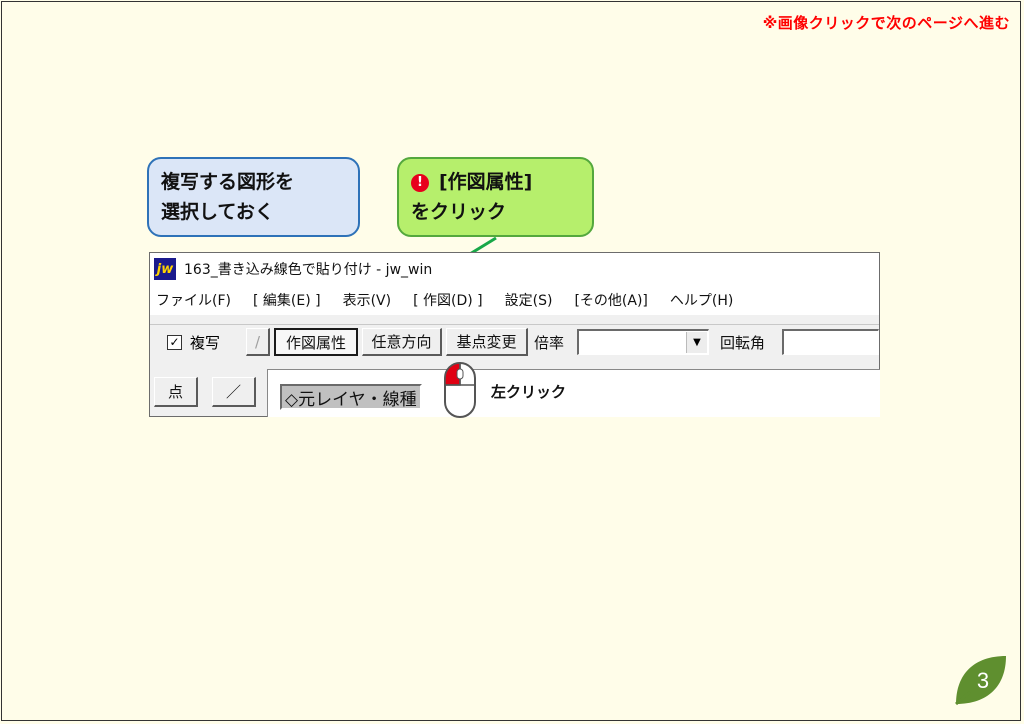  I want to click on rotation-input, so click(830, 342).